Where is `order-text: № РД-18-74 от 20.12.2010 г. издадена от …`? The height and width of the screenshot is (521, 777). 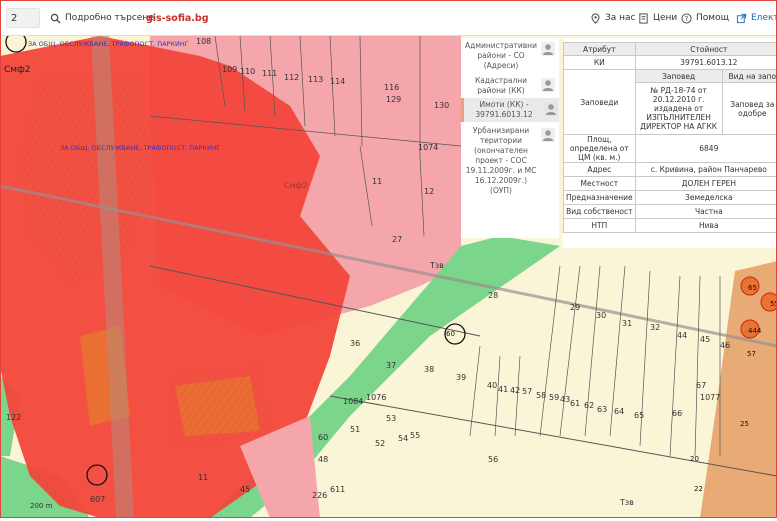 order-text: № РД-18-74 от 20.12.2010 г. издадена от … is located at coordinates (678, 108).